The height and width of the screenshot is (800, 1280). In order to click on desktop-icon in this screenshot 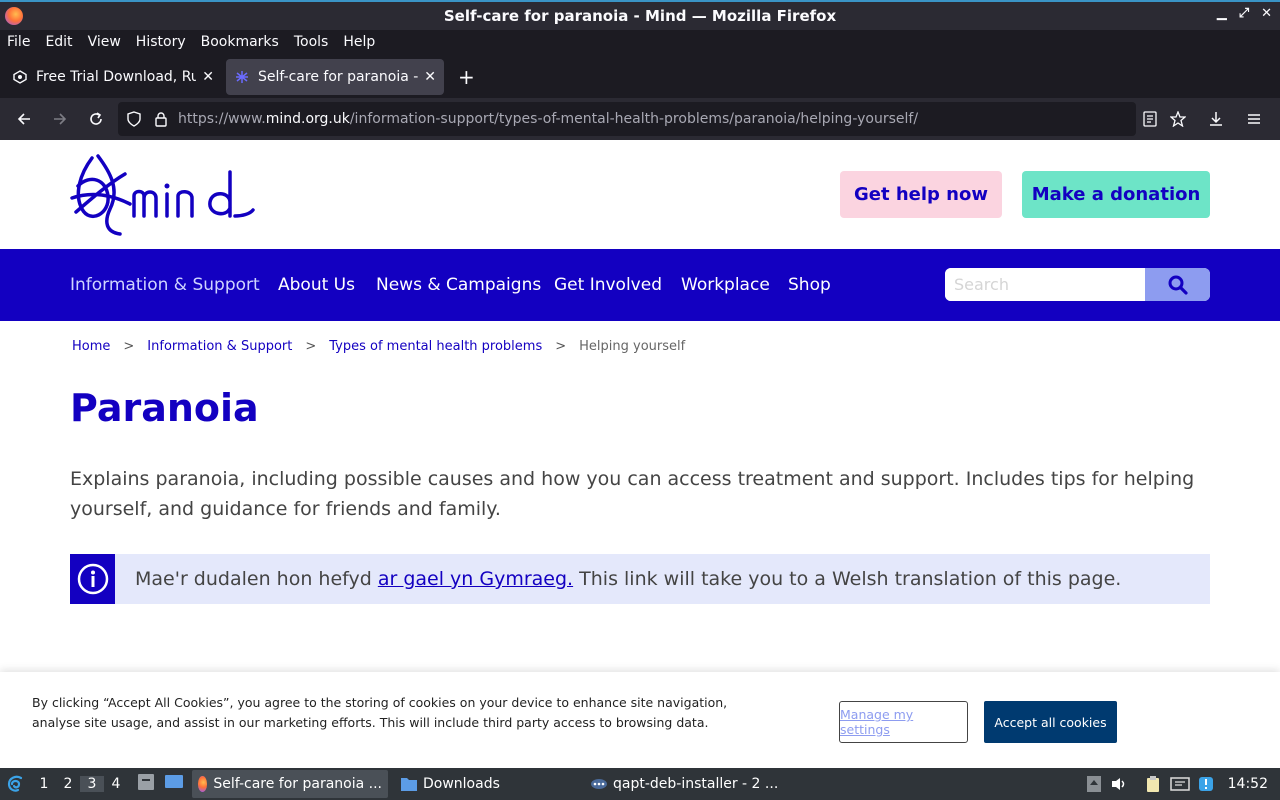, I will do `click(174, 781)`.